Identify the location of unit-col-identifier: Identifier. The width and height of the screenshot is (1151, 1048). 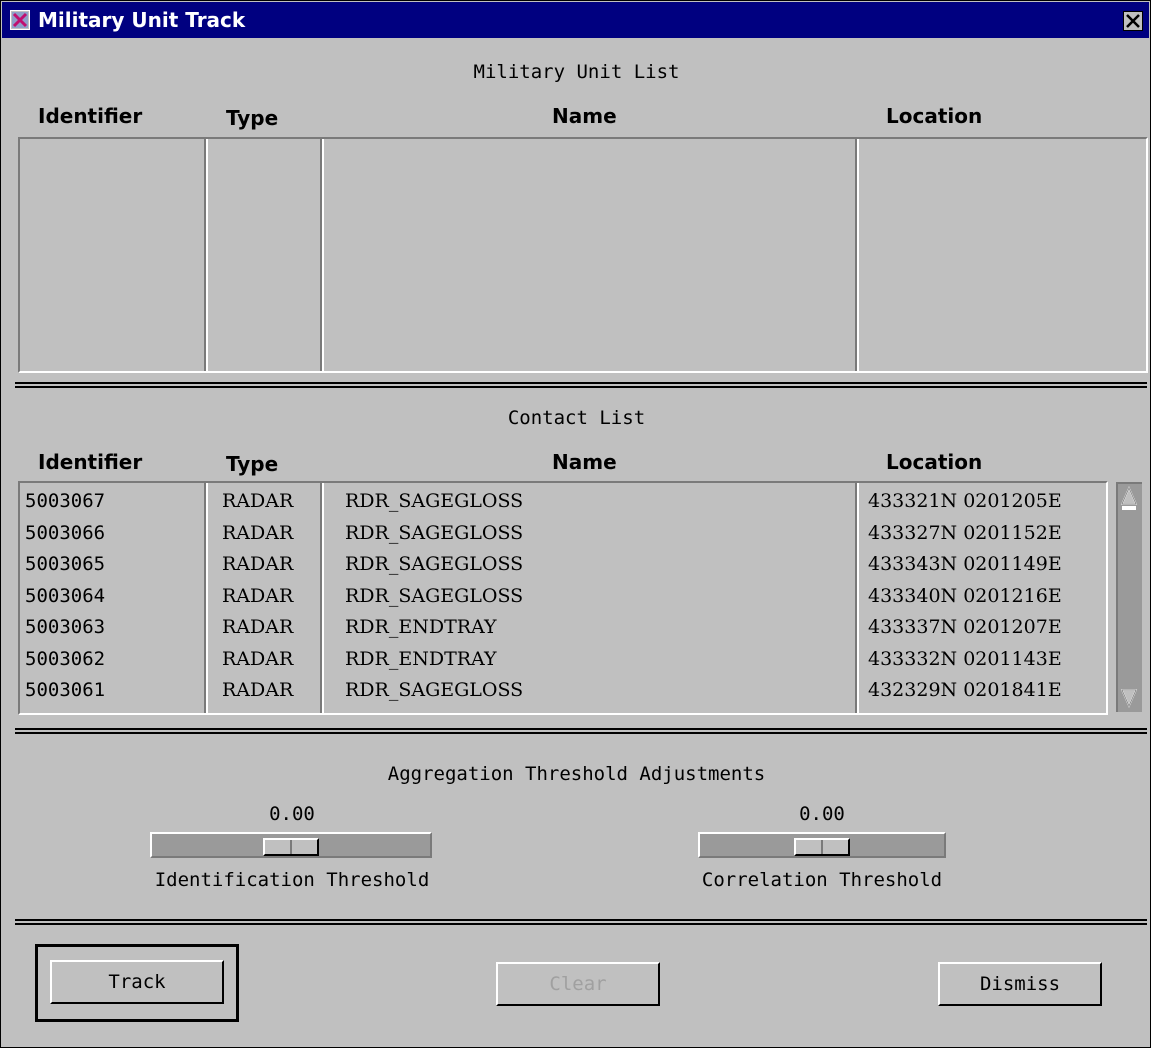
(90, 116).